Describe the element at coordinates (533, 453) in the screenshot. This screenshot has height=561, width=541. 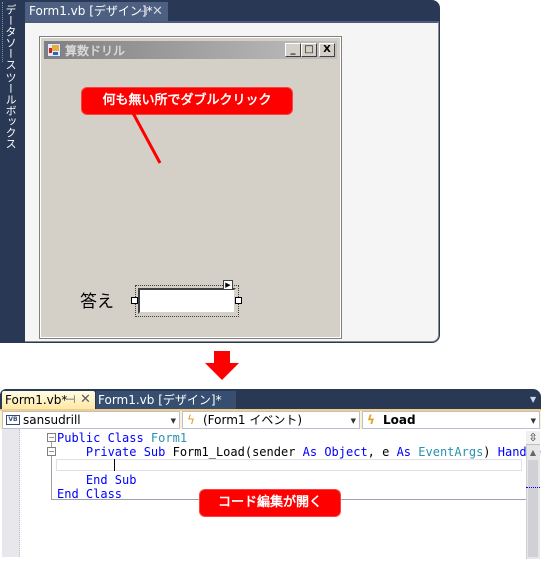
I see `scroll-up-arrow-icon: ▲` at that location.